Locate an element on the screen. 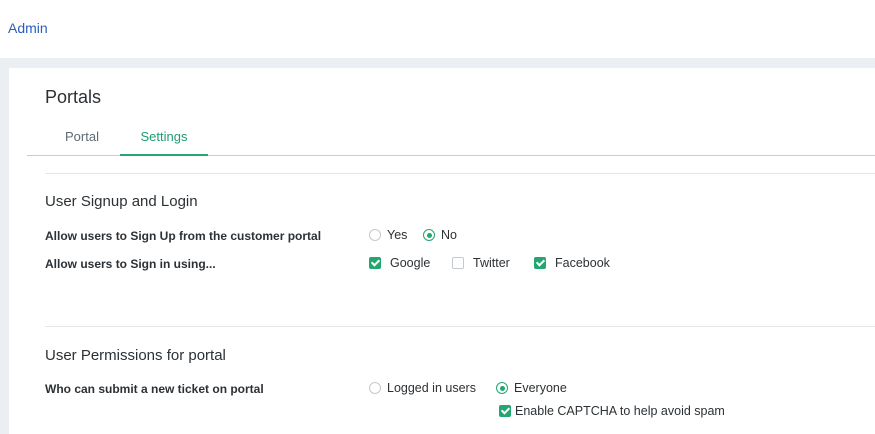 The image size is (875, 434). signin-facebook-label: Facebook is located at coordinates (582, 263).